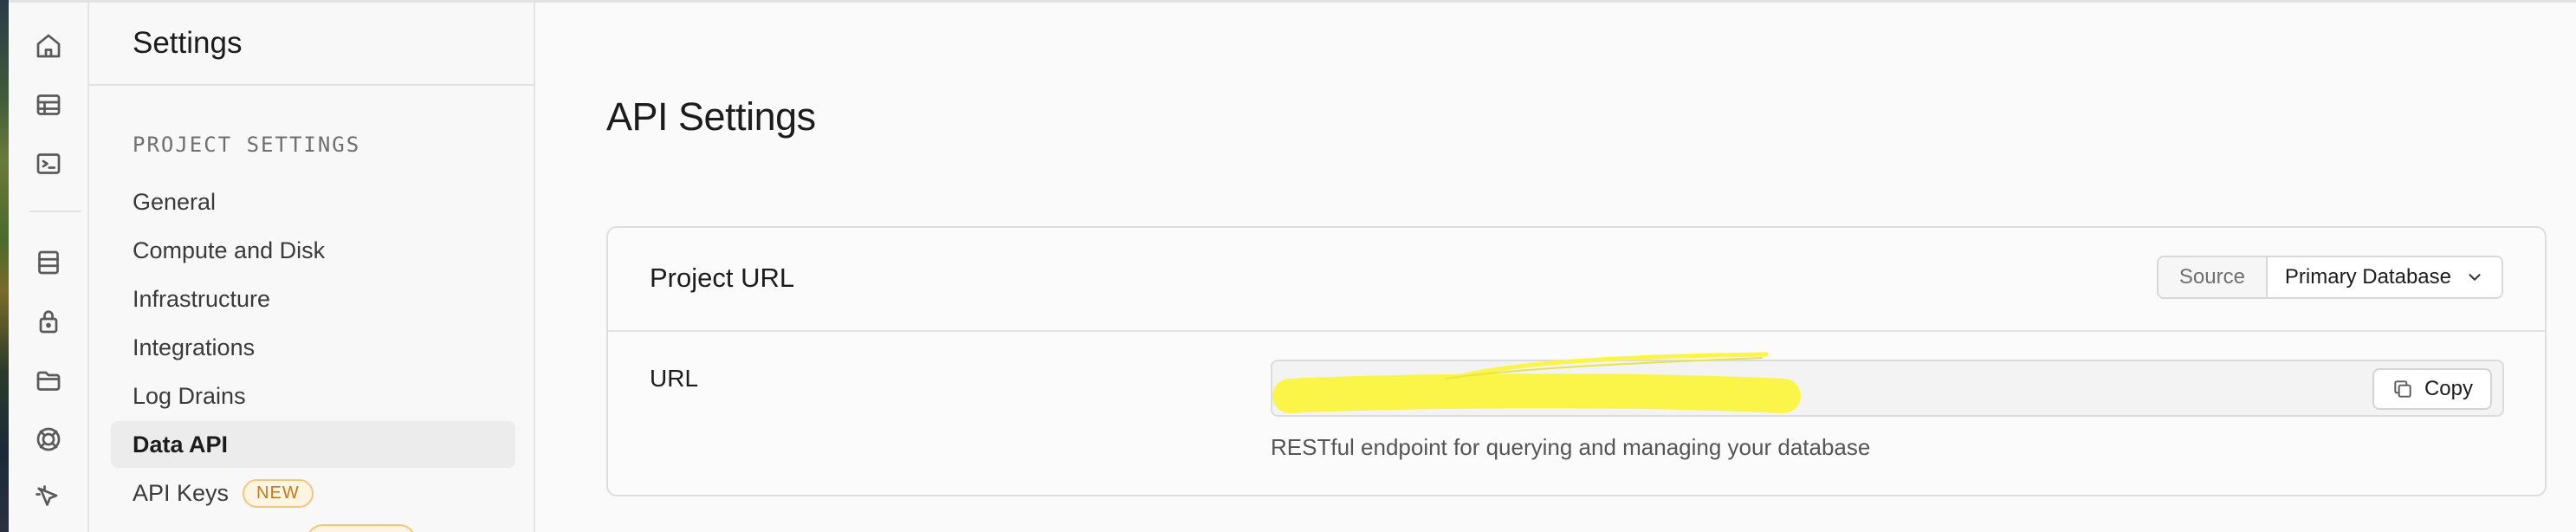 The image size is (2576, 532). Describe the element at coordinates (48, 262) in the screenshot. I see `database-icon` at that location.